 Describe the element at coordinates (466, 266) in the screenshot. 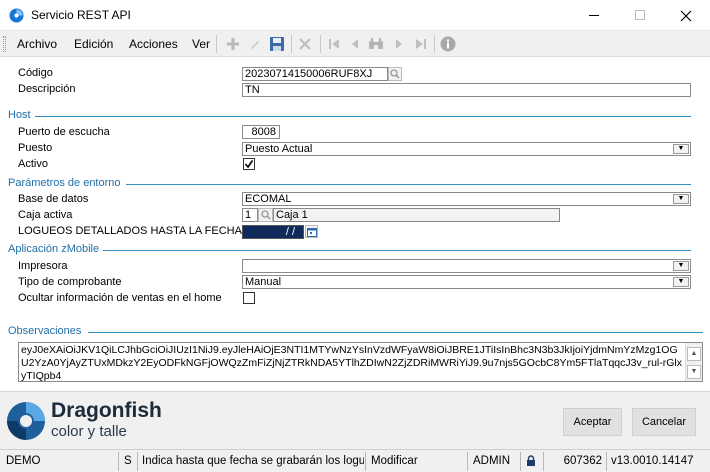

I see `impresora-select: ▼` at that location.